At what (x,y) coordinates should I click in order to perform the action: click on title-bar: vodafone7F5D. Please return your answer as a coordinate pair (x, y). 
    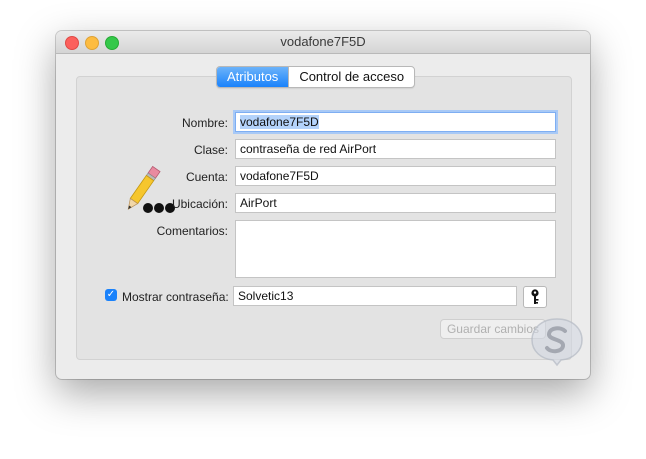
    Looking at the image, I should click on (323, 42).